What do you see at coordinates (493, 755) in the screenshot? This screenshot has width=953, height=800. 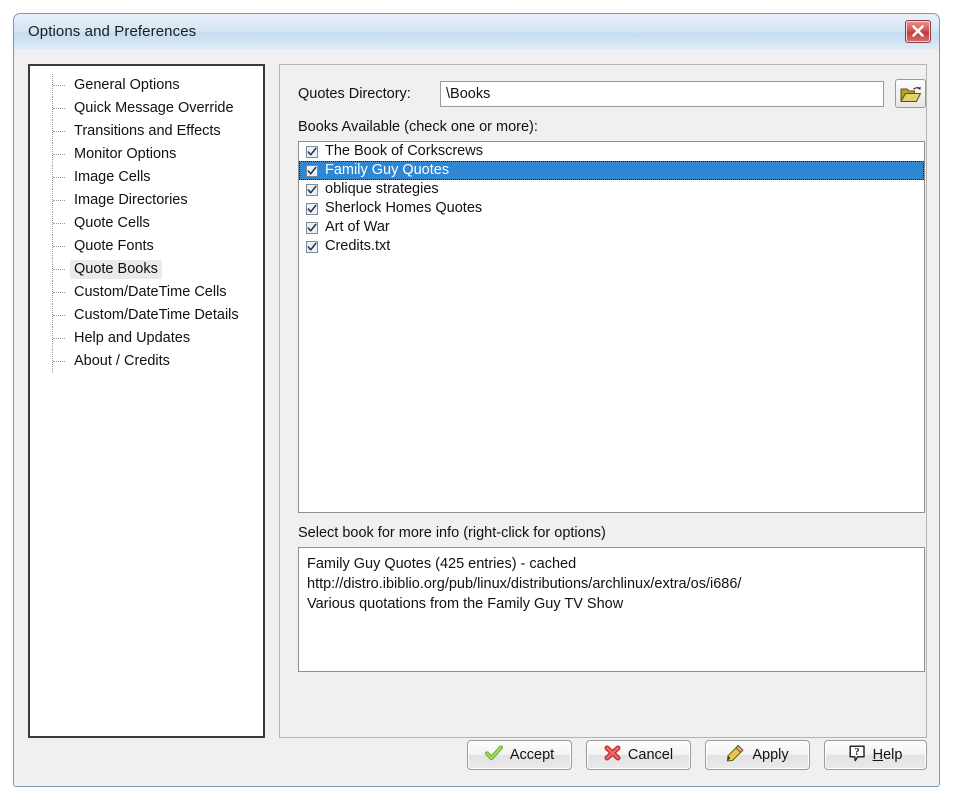 I see `check-mark-icon` at bounding box center [493, 755].